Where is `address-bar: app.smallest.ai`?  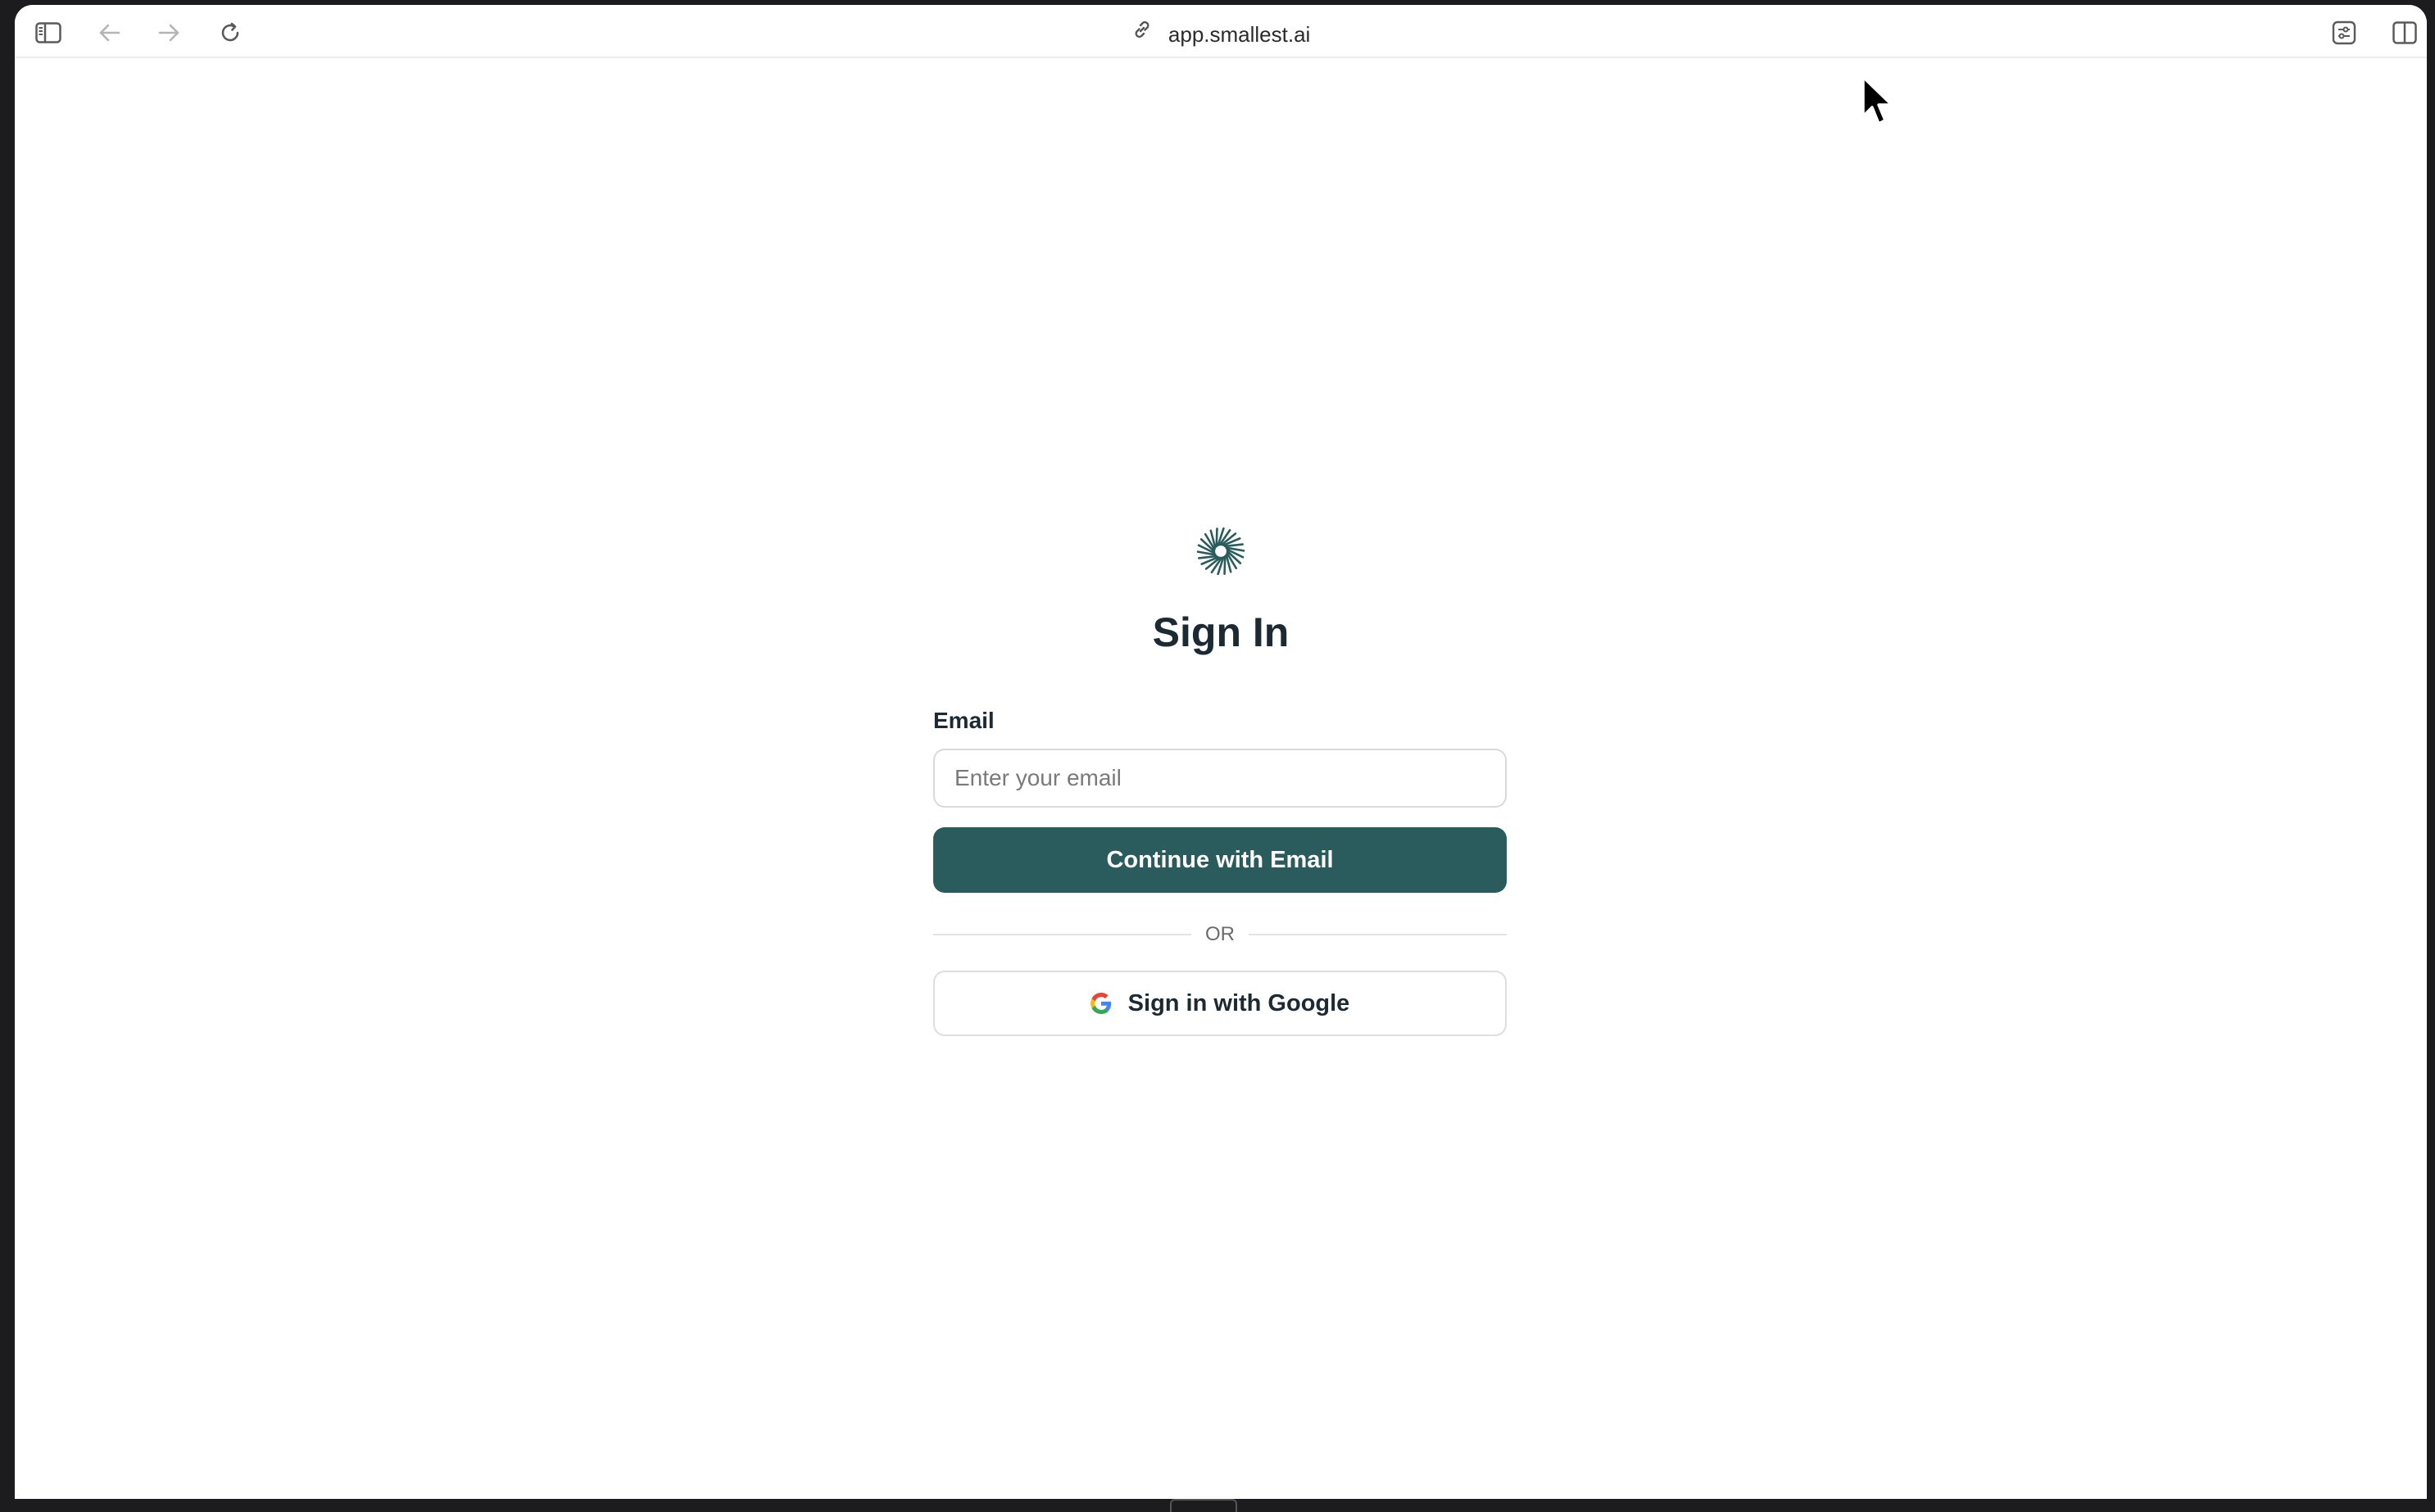
address-bar: app.smallest.ai is located at coordinates (1221, 33).